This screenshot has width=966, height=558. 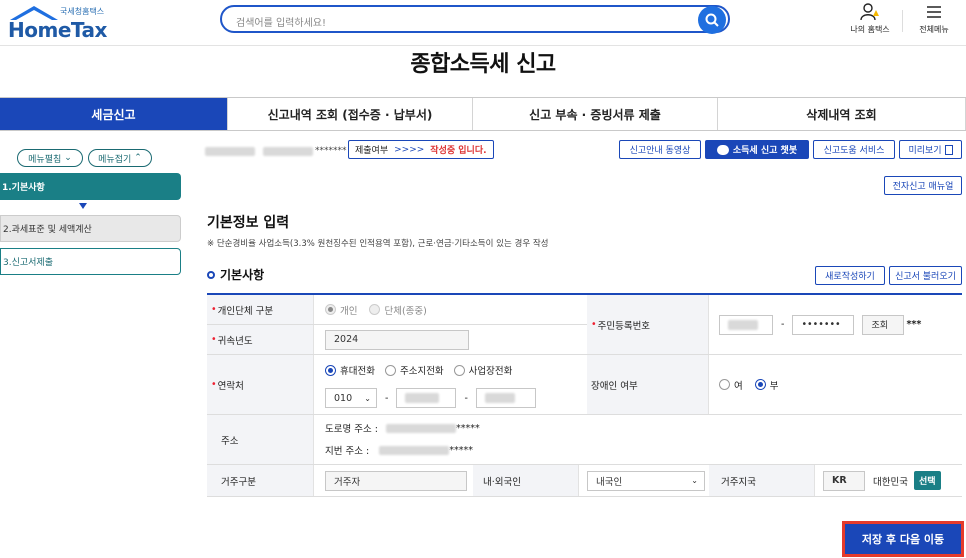 I want to click on phone-prefix-select: 010 ⌄, so click(x=351, y=398).